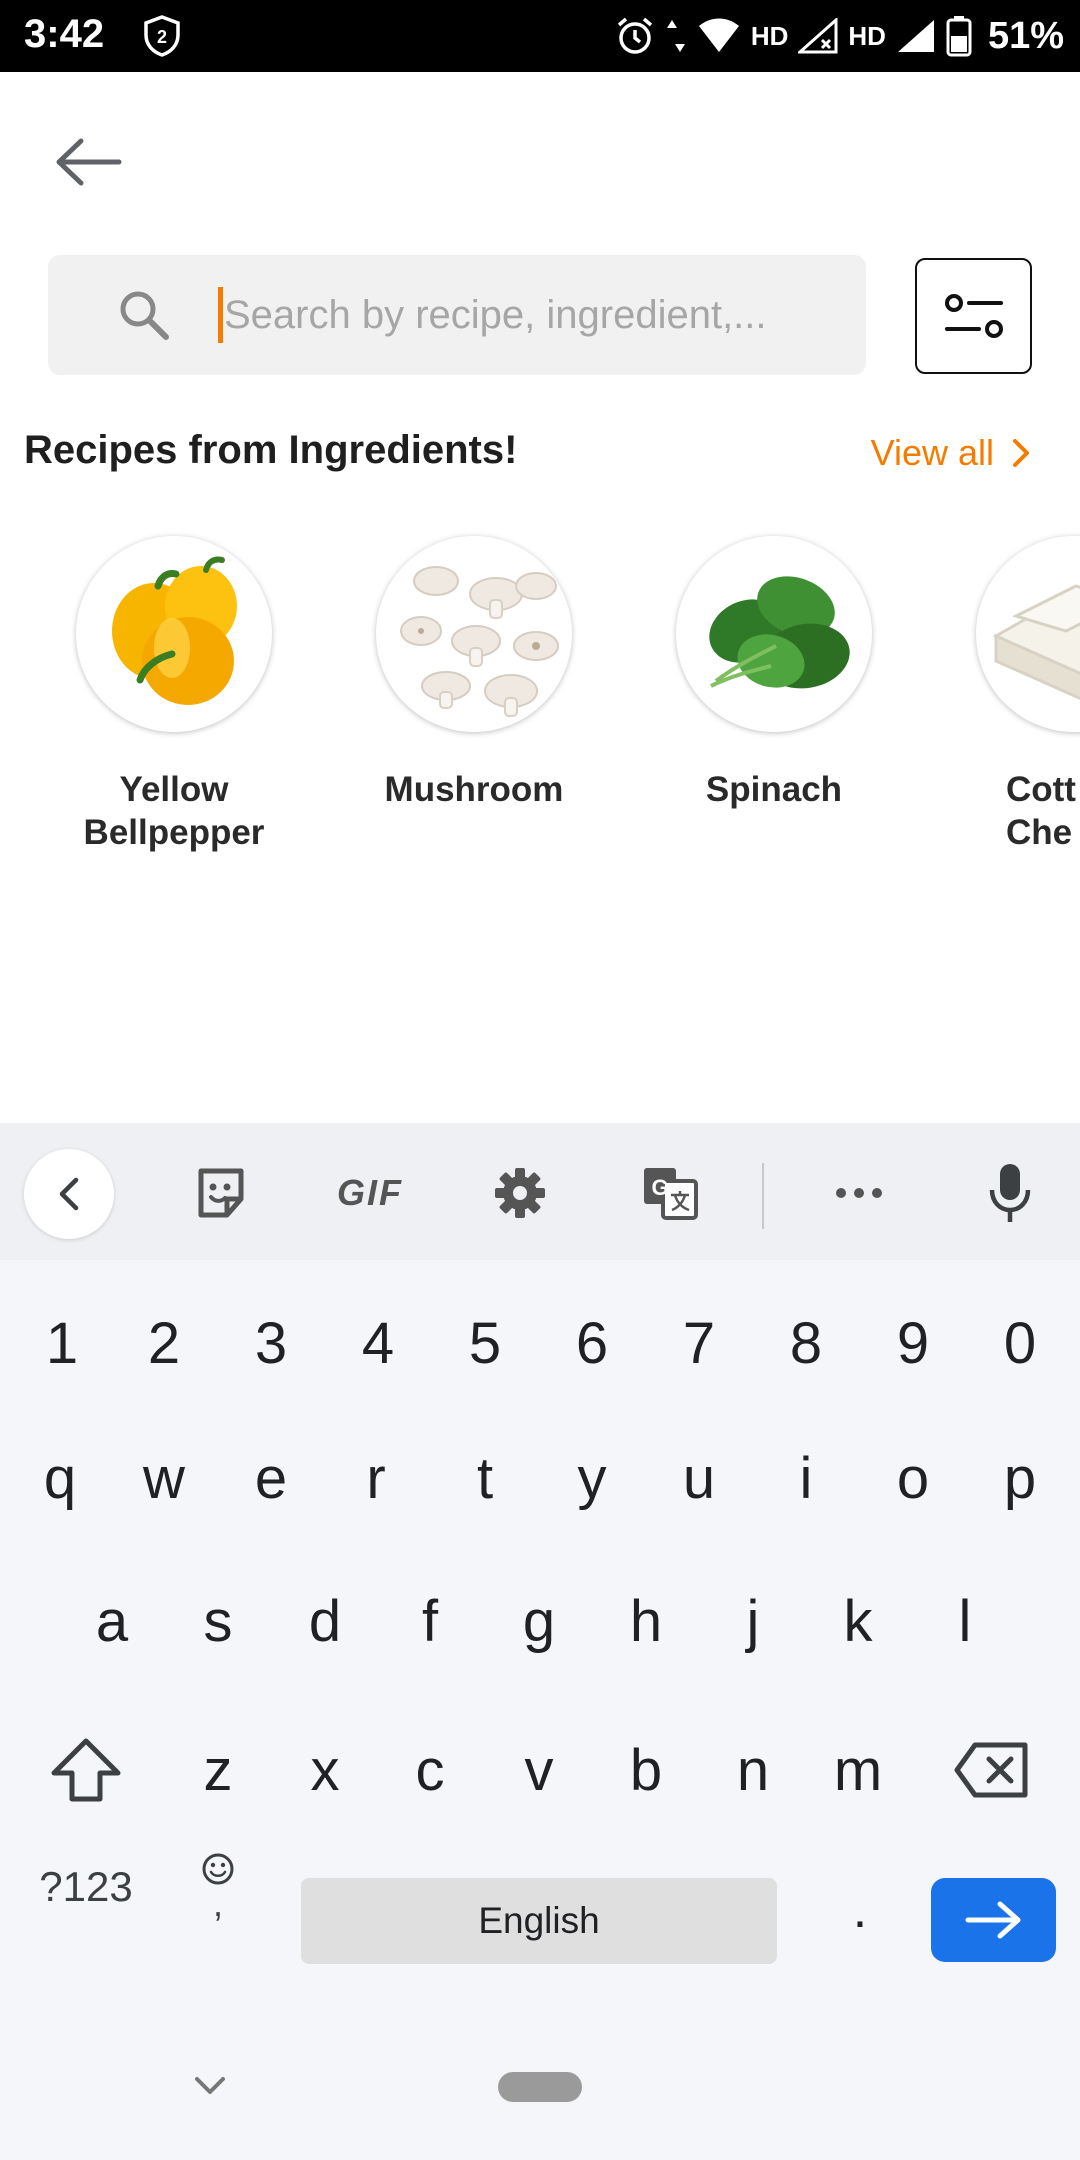 The height and width of the screenshot is (2160, 1080). What do you see at coordinates (774, 634) in the screenshot?
I see `spinach-image` at bounding box center [774, 634].